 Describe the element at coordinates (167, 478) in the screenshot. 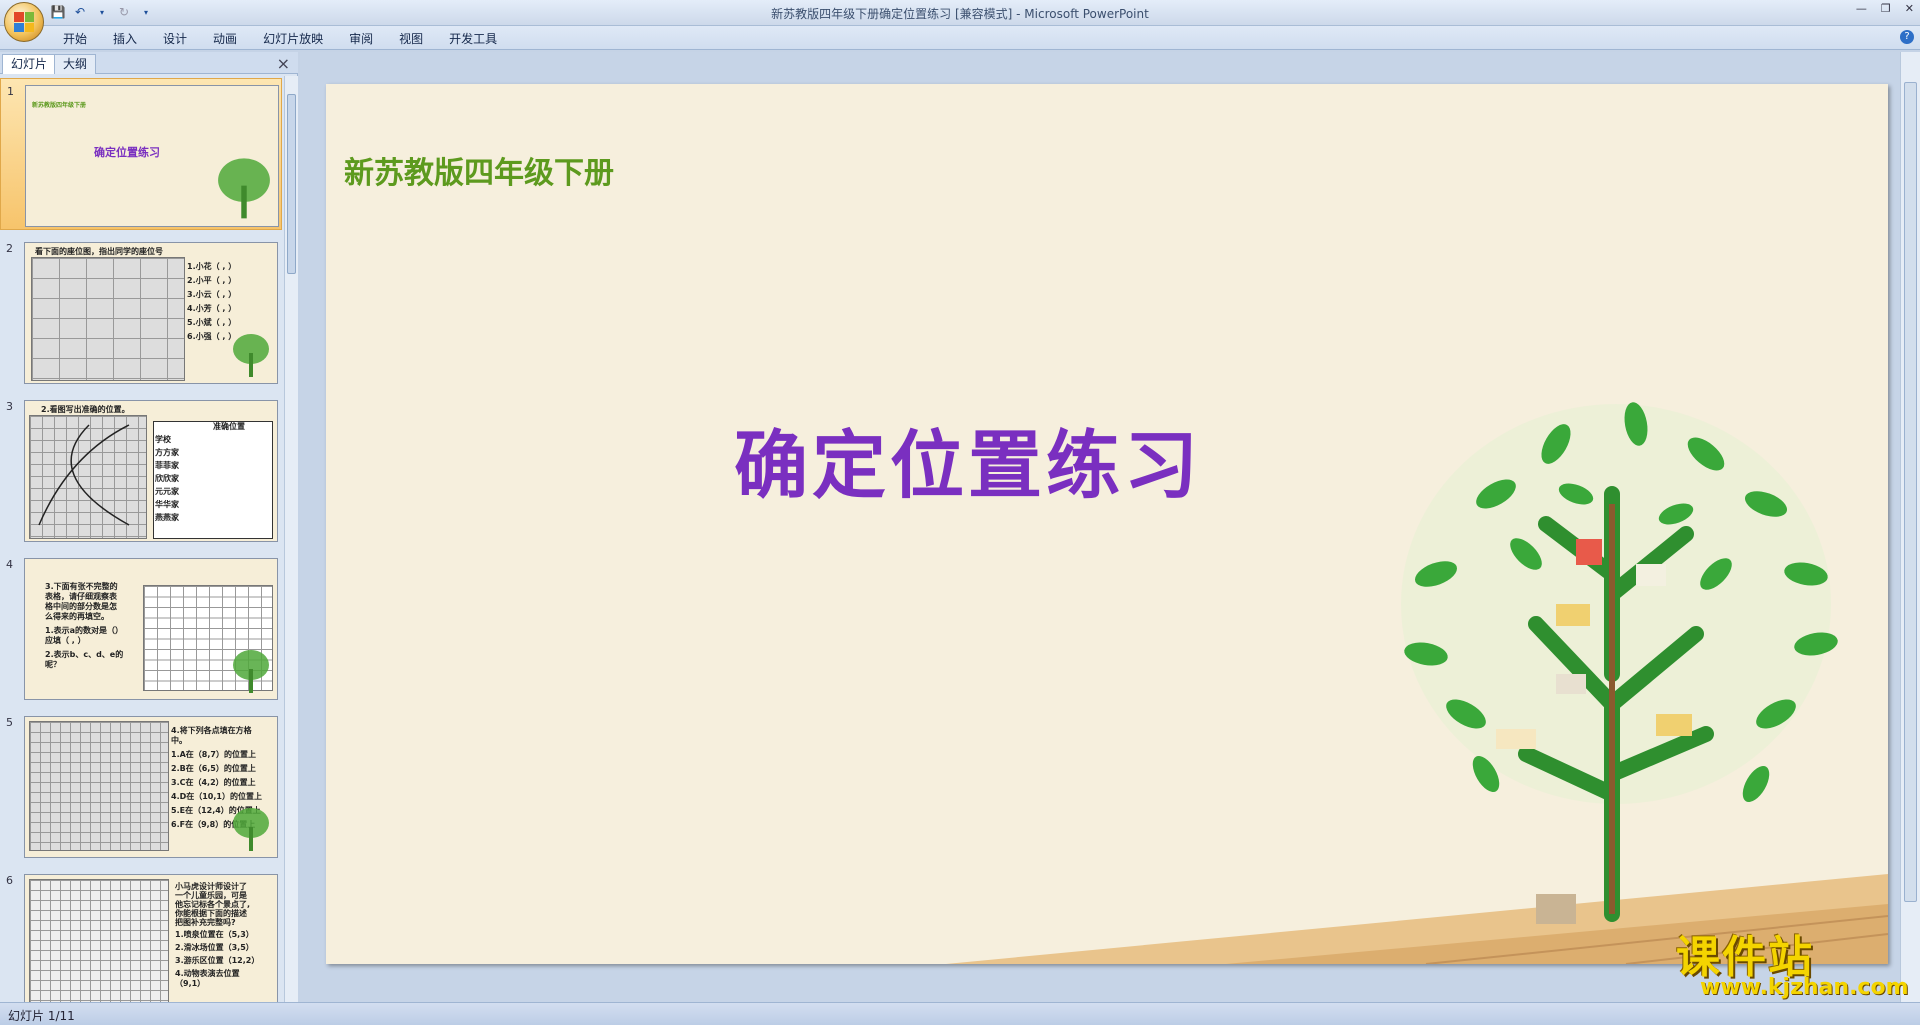

I see `thumb-text: 欣欣家` at that location.